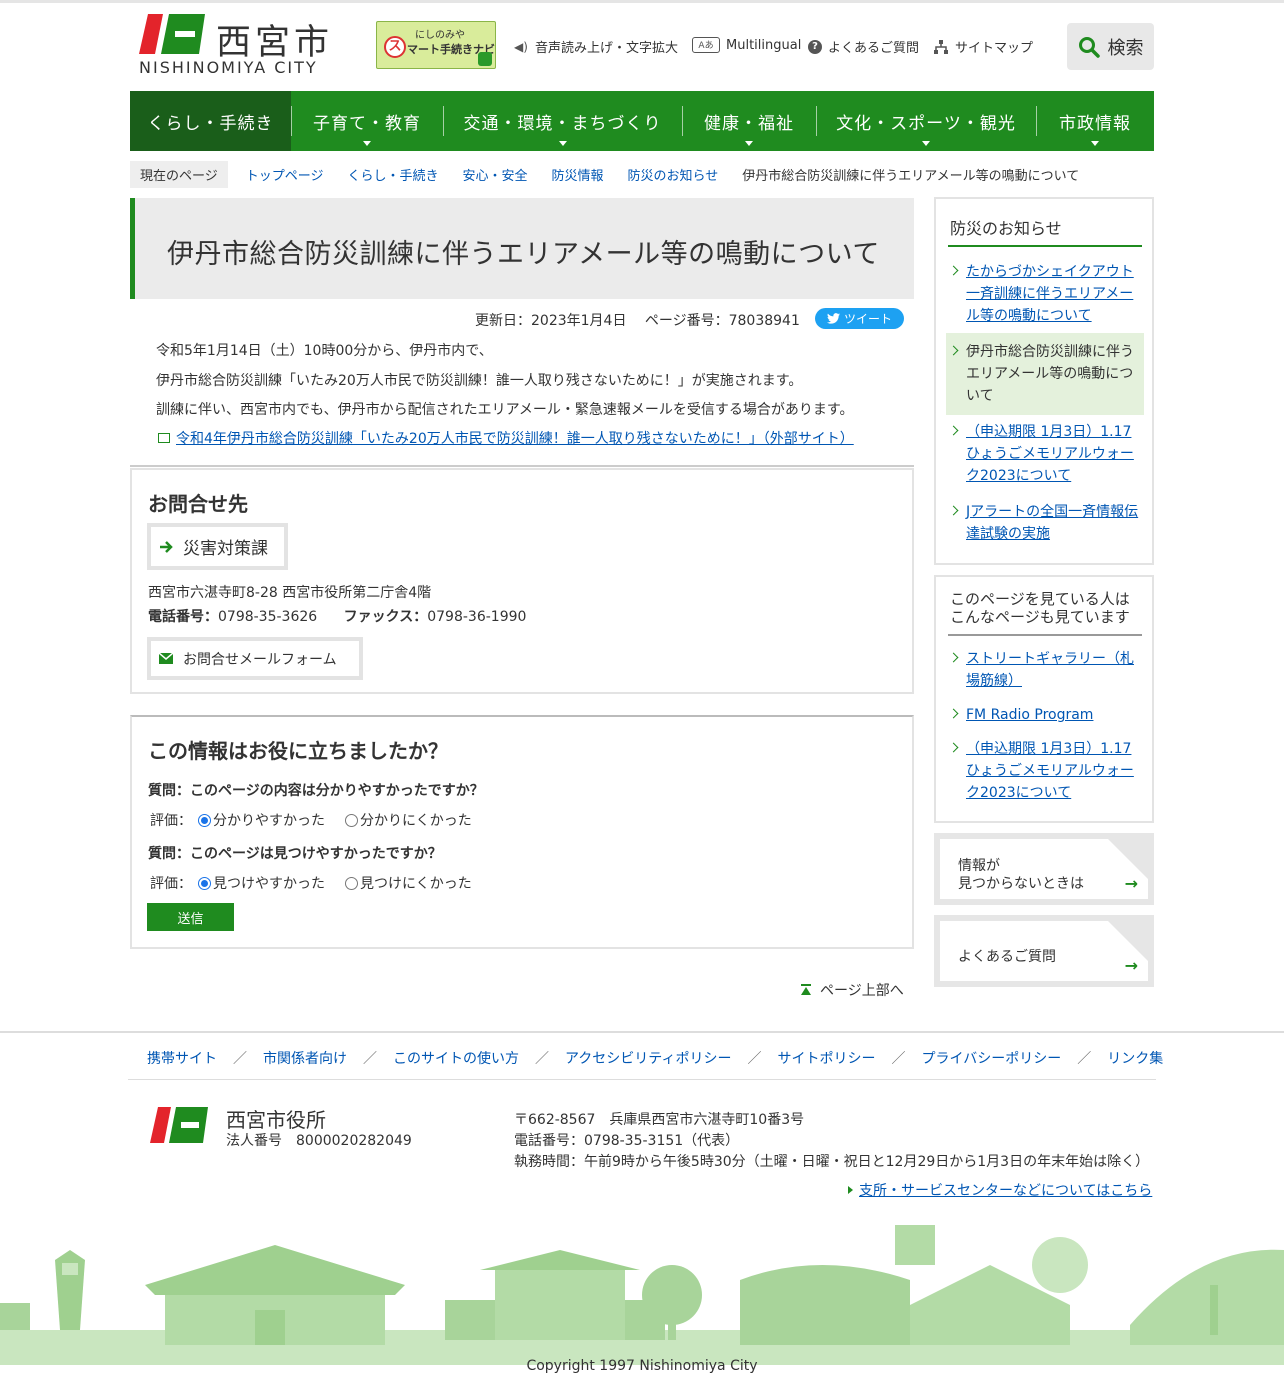 This screenshot has width=1284, height=1381. What do you see at coordinates (642, 1079) in the screenshot?
I see `footer-divider` at bounding box center [642, 1079].